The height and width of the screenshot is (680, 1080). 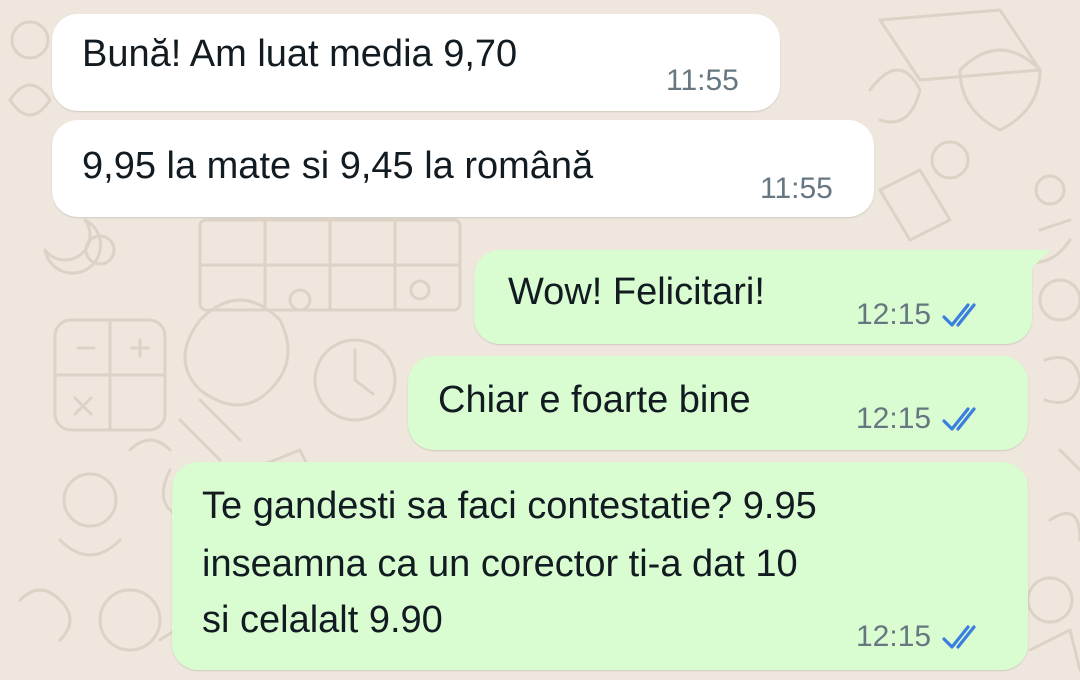 I want to click on message-text: Wow! Felicitari!, so click(x=636, y=292).